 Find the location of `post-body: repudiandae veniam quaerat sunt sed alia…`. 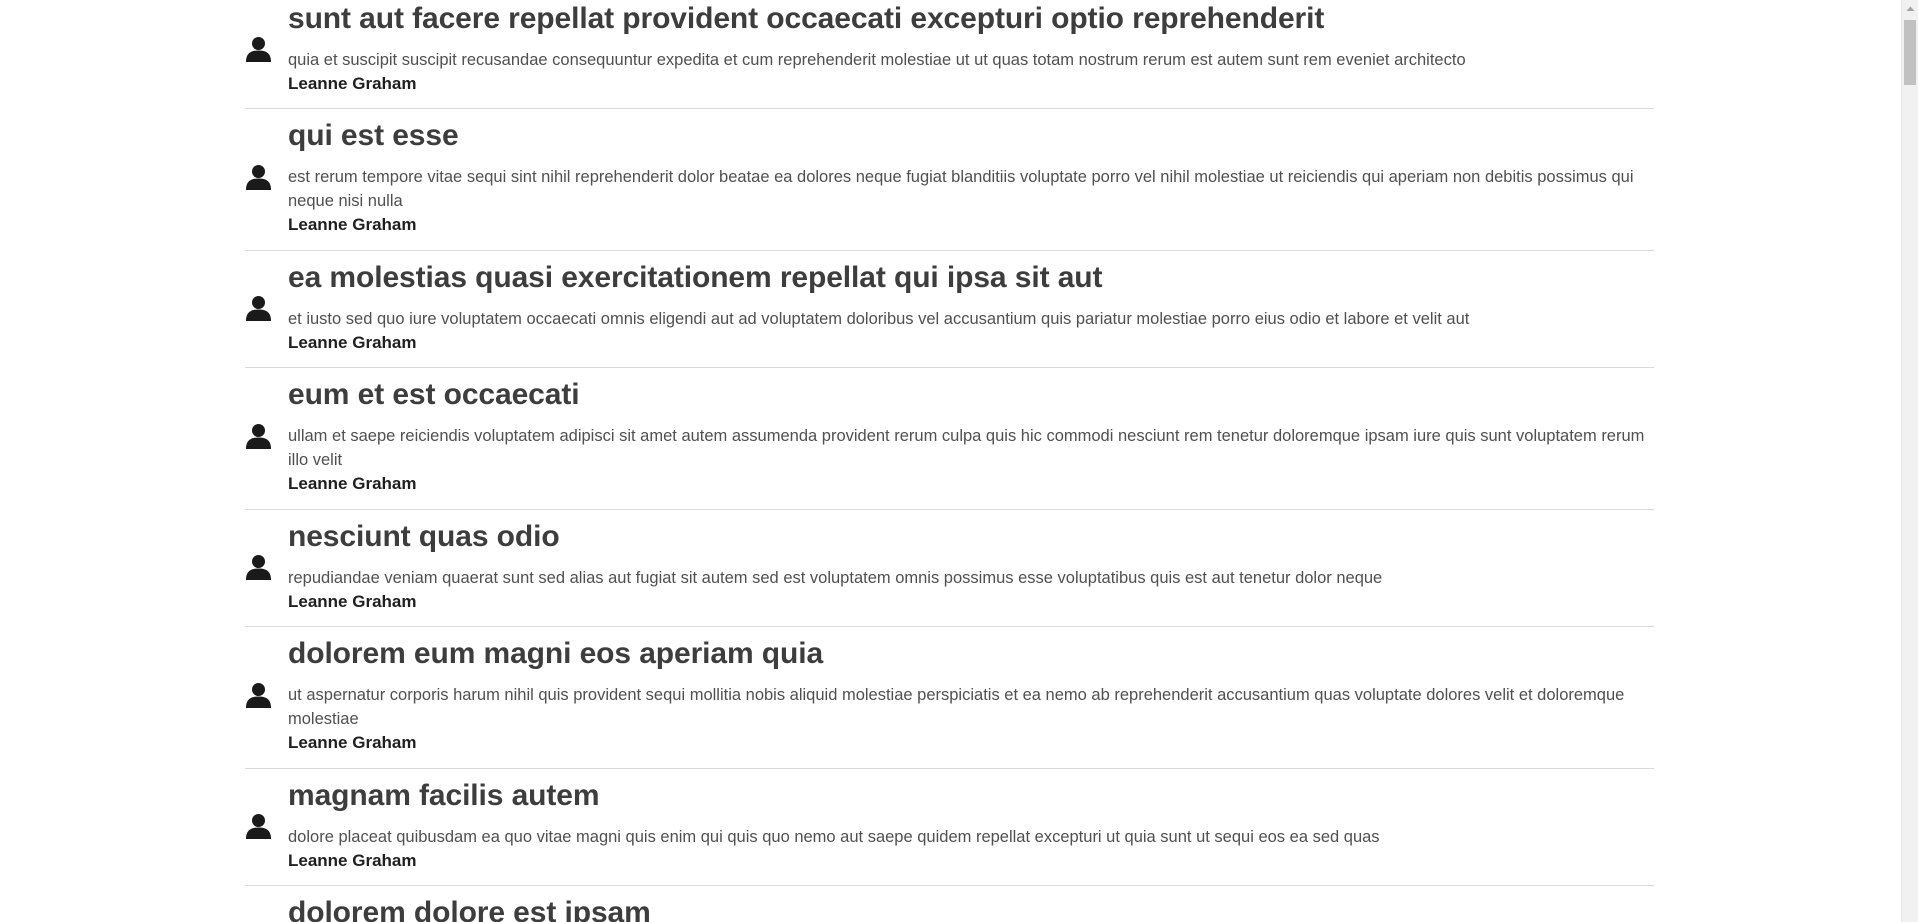

post-body: repudiandae veniam quaerat sunt sed alia… is located at coordinates (835, 578).